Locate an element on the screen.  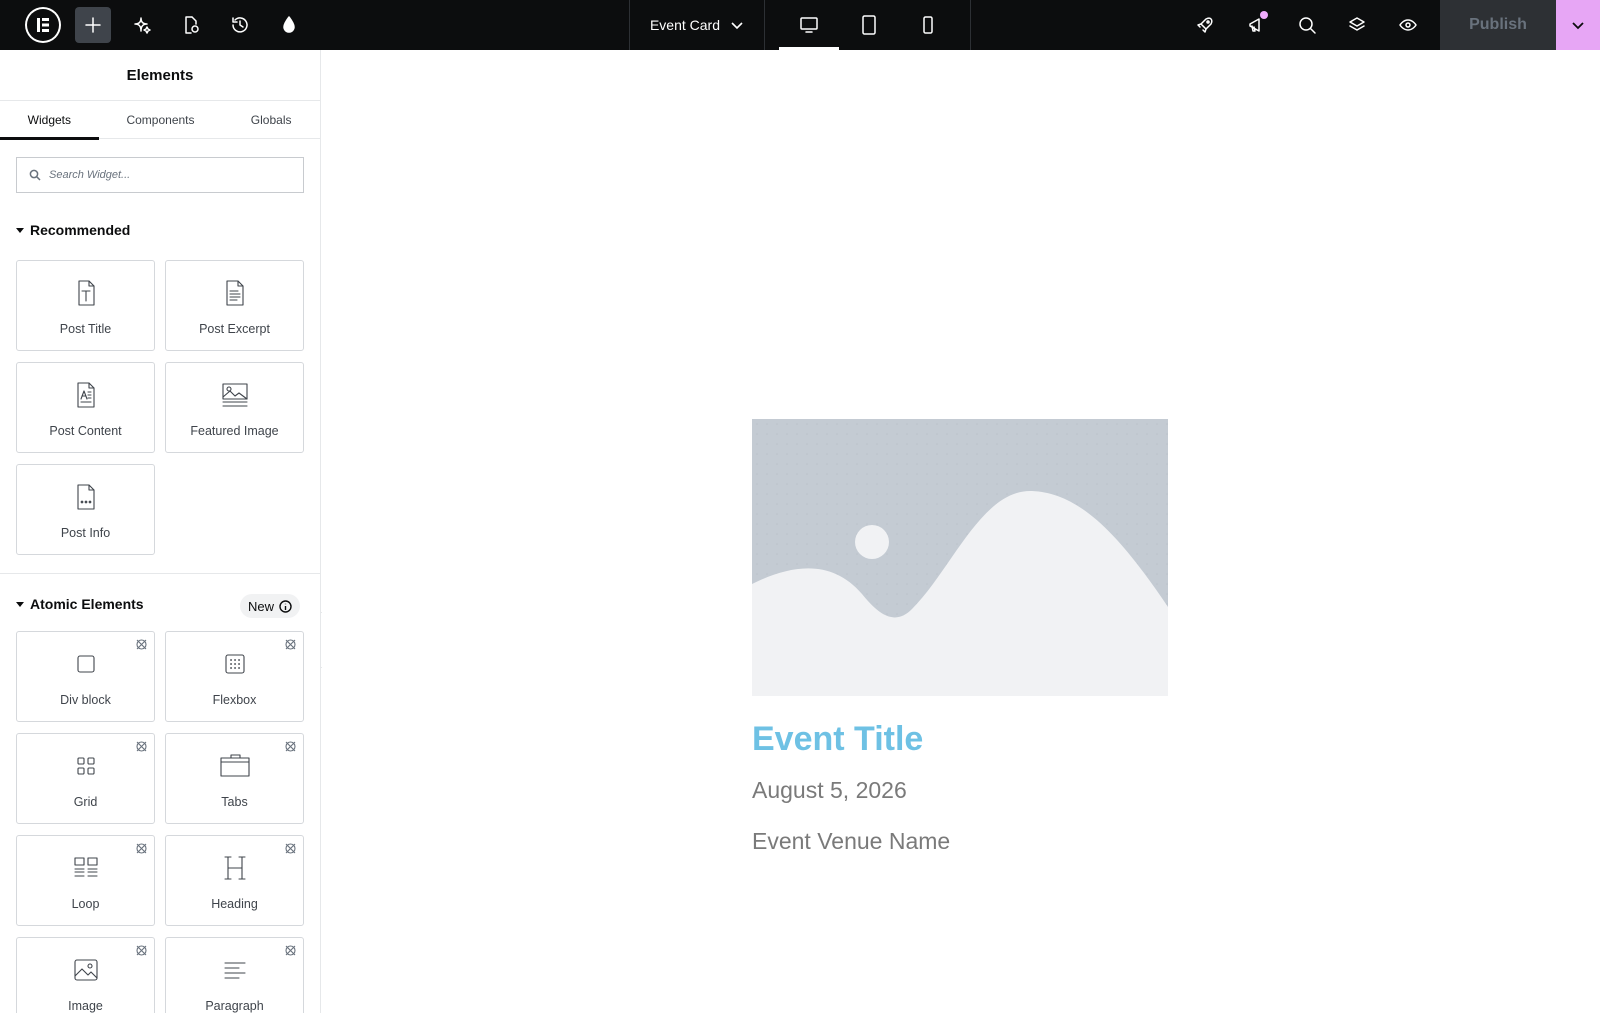
widget-label: Flexbox is located at coordinates (234, 700).